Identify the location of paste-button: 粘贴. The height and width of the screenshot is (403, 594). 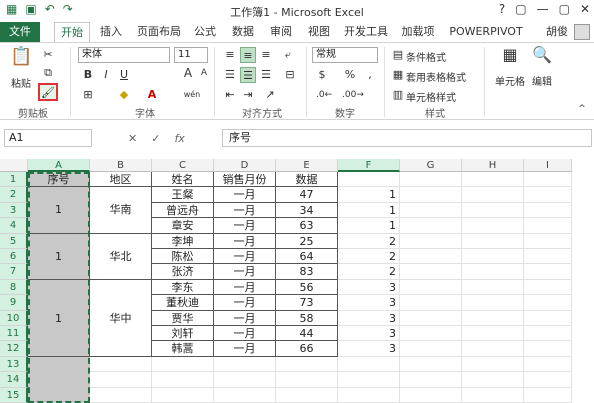
(21, 82).